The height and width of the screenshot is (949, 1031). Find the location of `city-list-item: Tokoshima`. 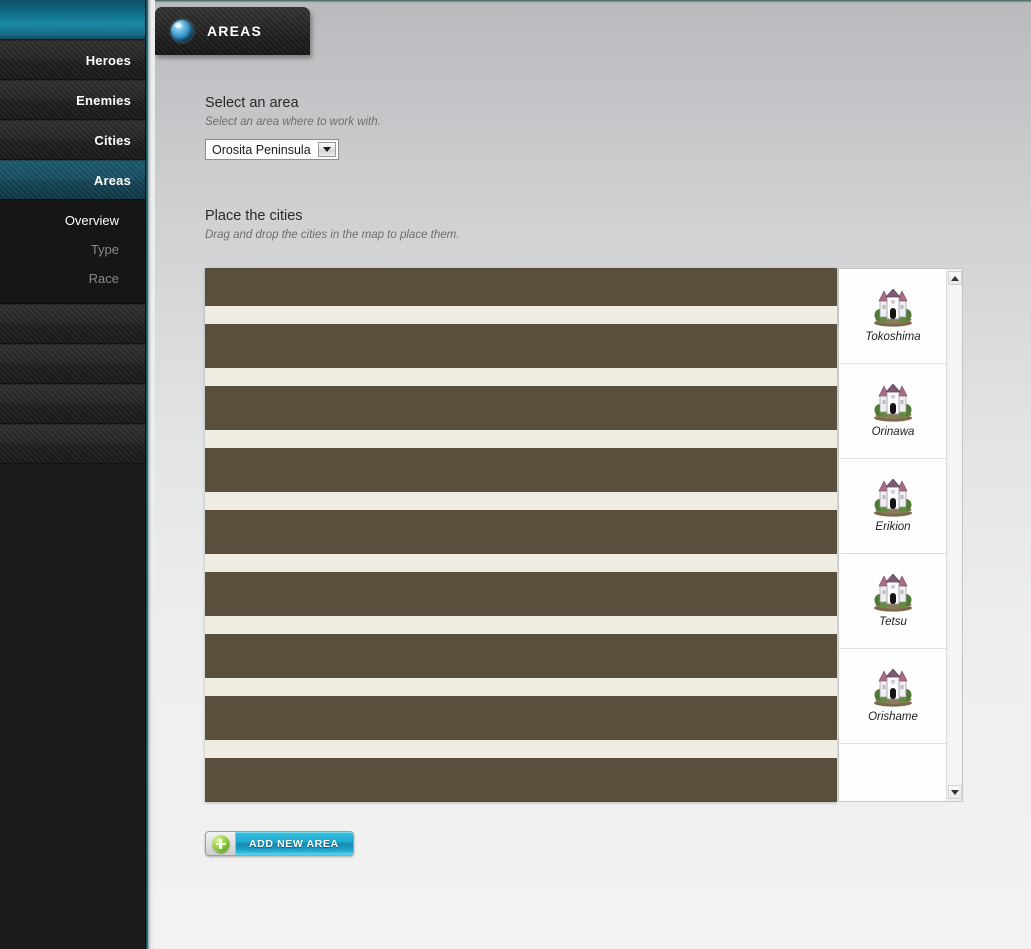

city-list-item: Tokoshima is located at coordinates (892, 316).